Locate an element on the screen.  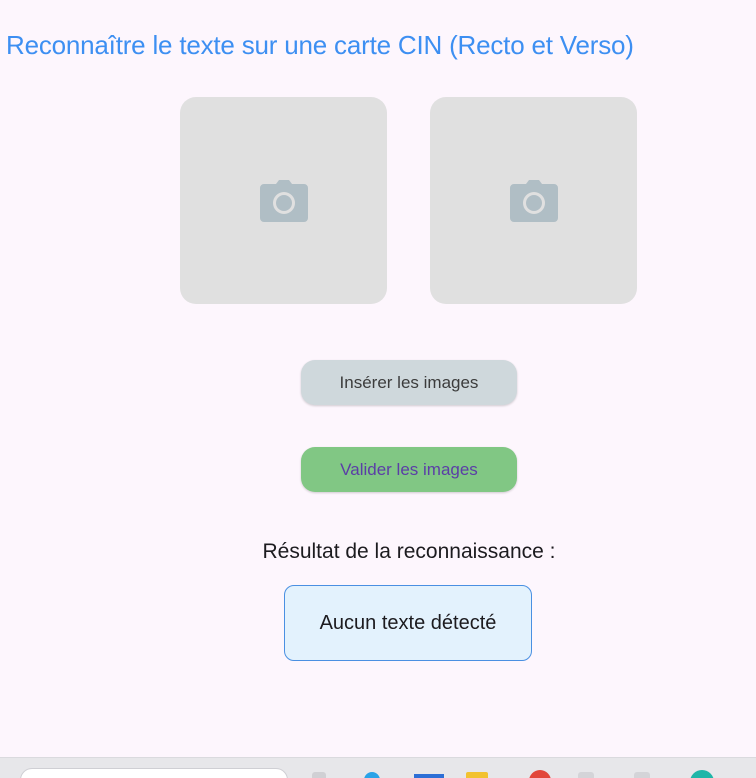
task-view-icon is located at coordinates (319, 775).